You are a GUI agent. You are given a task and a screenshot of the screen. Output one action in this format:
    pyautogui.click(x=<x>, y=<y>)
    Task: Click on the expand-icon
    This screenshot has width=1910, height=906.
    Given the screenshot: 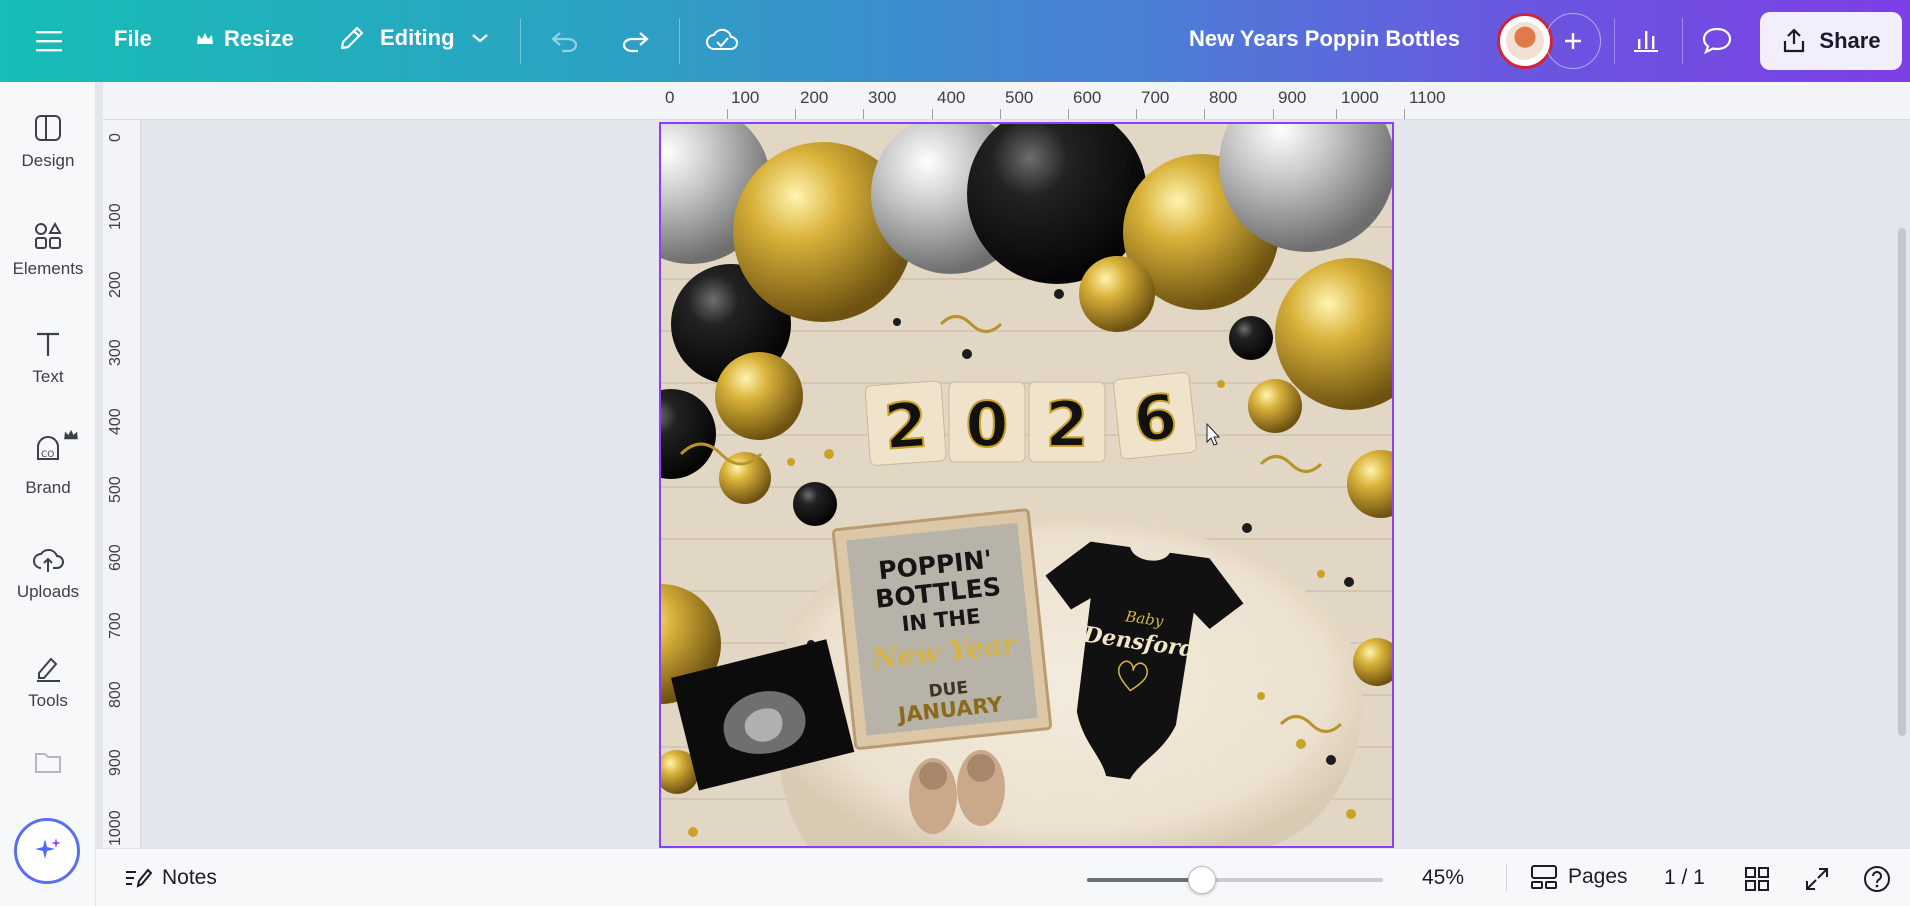 What is the action you would take?
    pyautogui.click(x=1817, y=879)
    